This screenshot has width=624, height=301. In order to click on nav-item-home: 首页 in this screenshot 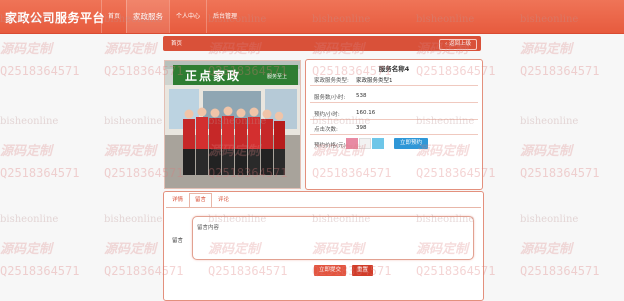, I will do `click(113, 16)`.